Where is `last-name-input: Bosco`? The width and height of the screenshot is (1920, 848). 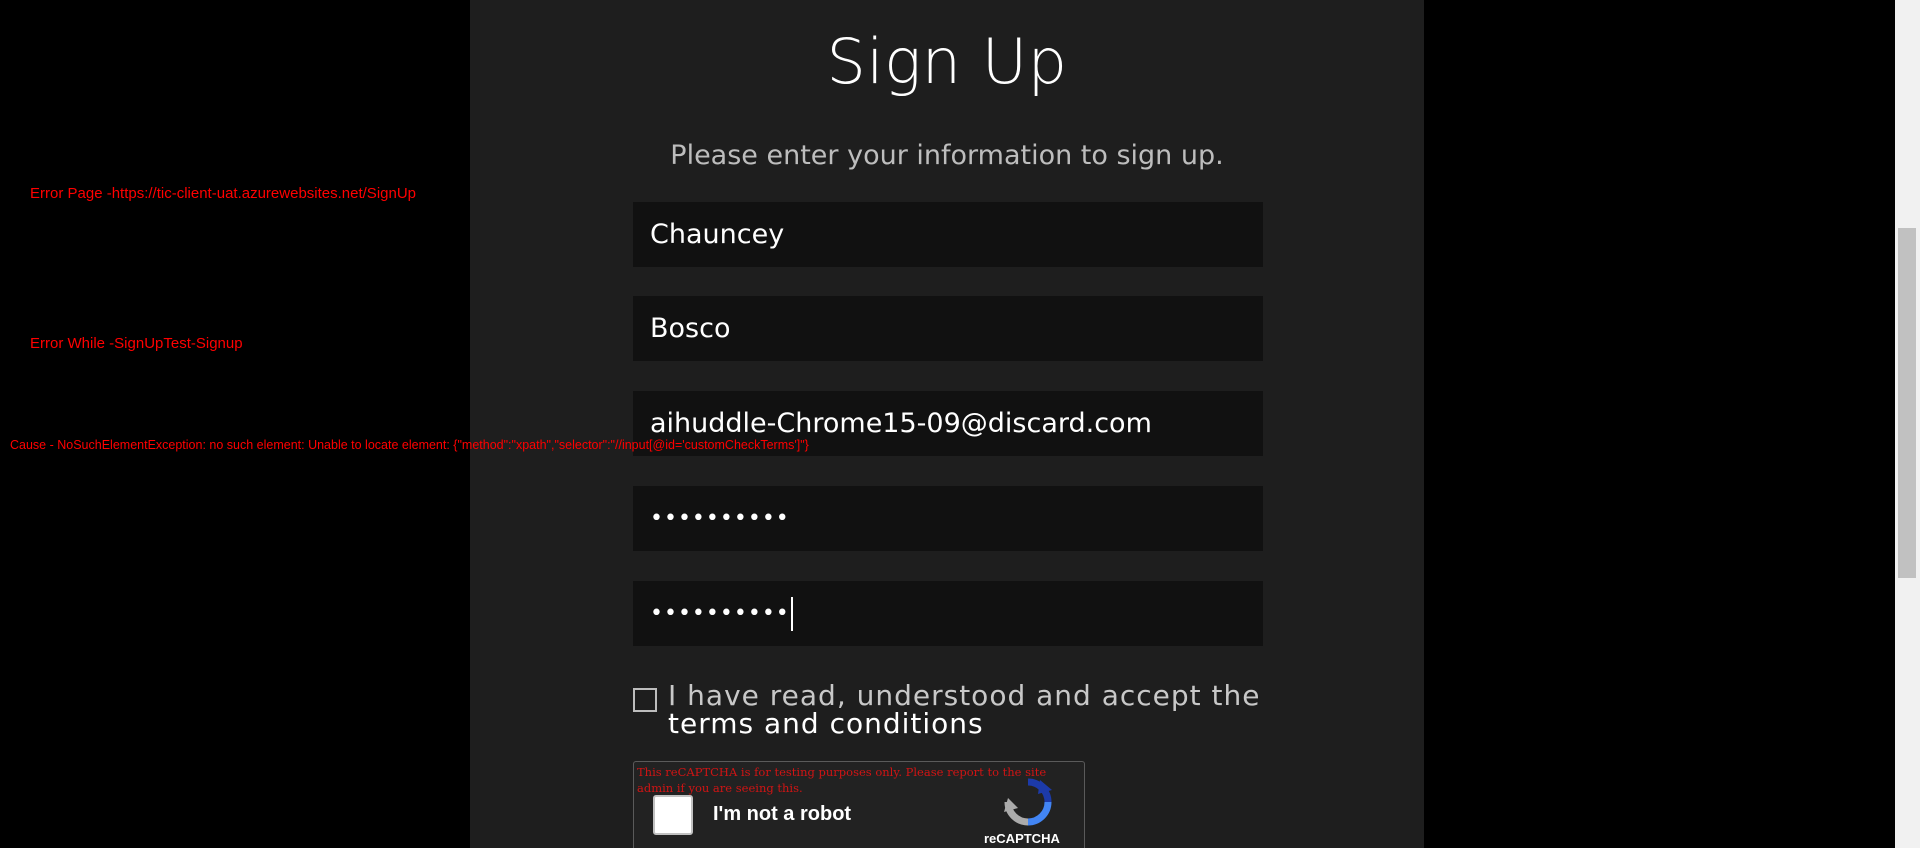 last-name-input: Bosco is located at coordinates (948, 328).